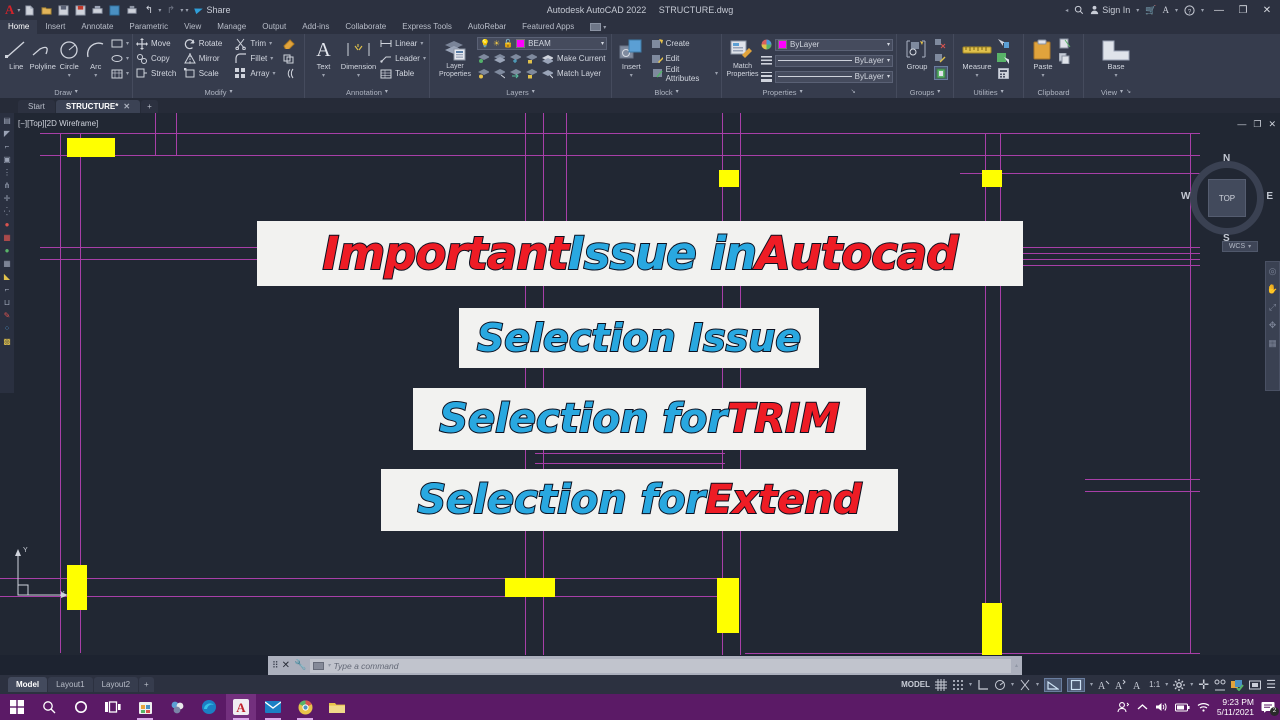 The width and height of the screenshot is (1280, 720). Describe the element at coordinates (1154, 685) in the screenshot. I see `annotation-scale-value: 1:1` at that location.